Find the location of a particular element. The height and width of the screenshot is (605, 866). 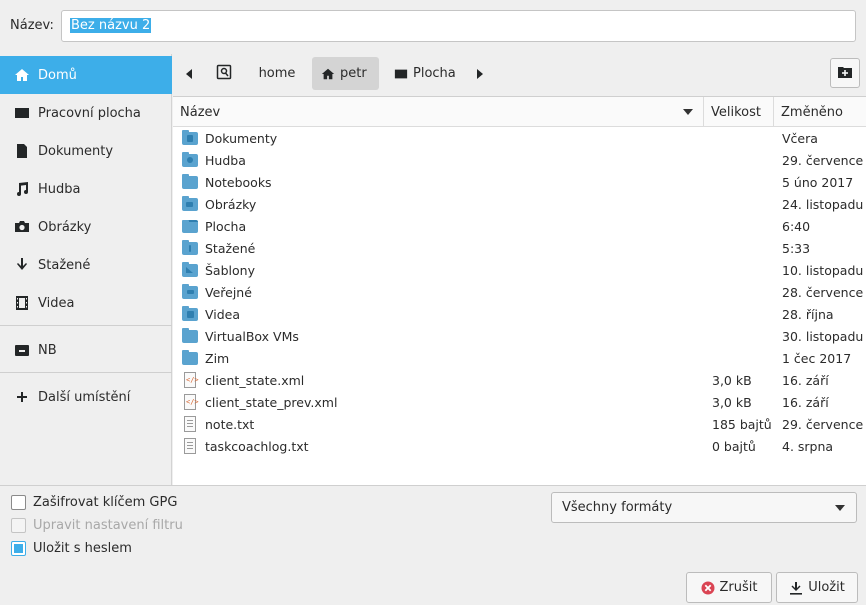

column-name: Název is located at coordinates (438, 112).